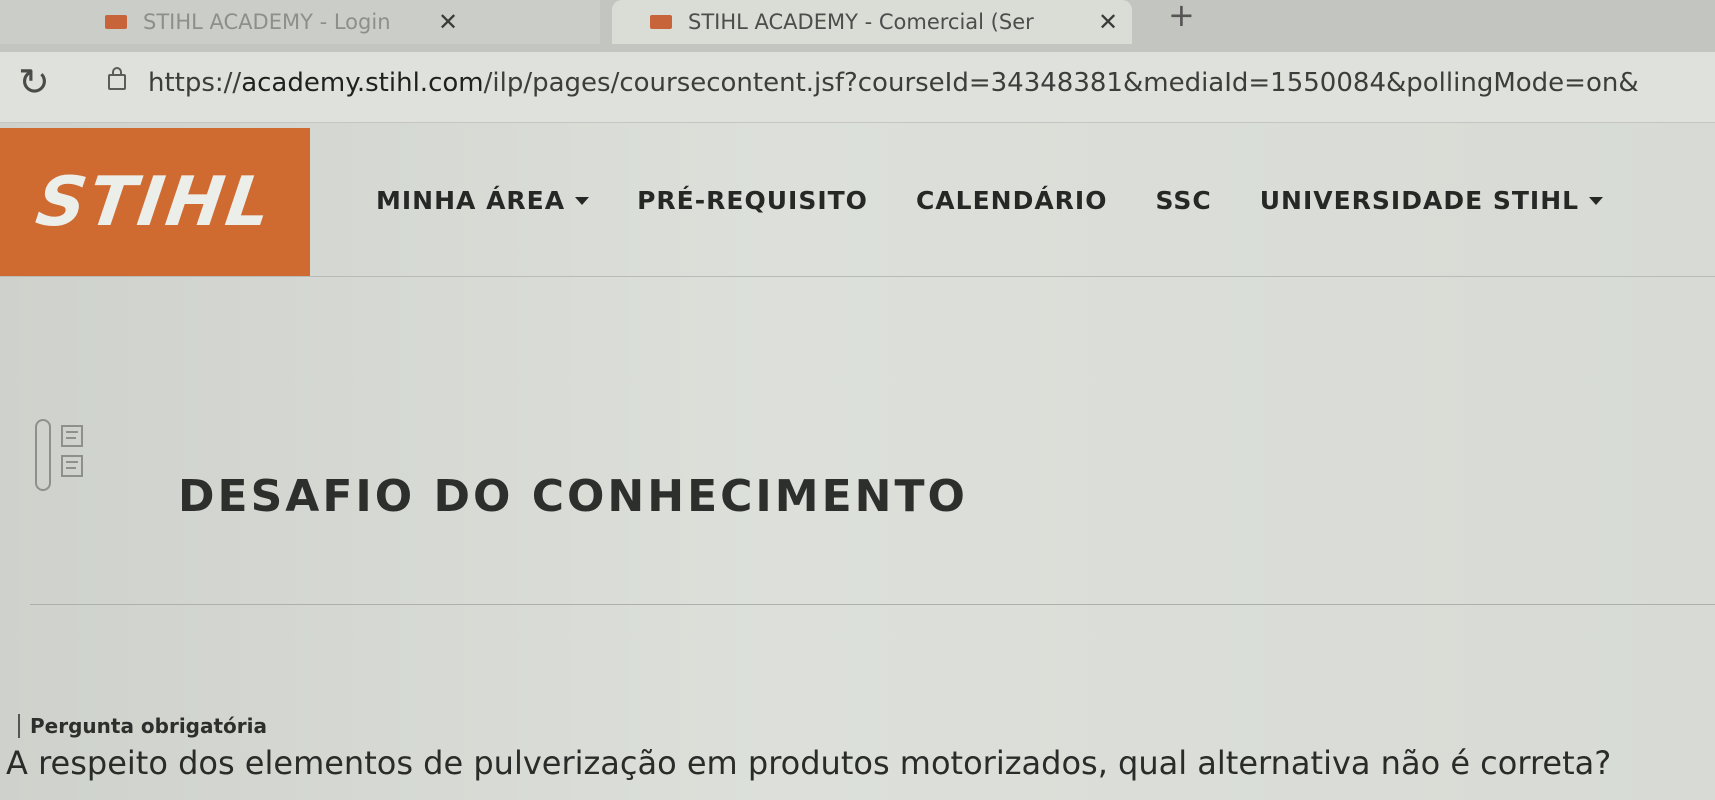 The image size is (1715, 800). What do you see at coordinates (59, 455) in the screenshot?
I see `quiz-list-icon` at bounding box center [59, 455].